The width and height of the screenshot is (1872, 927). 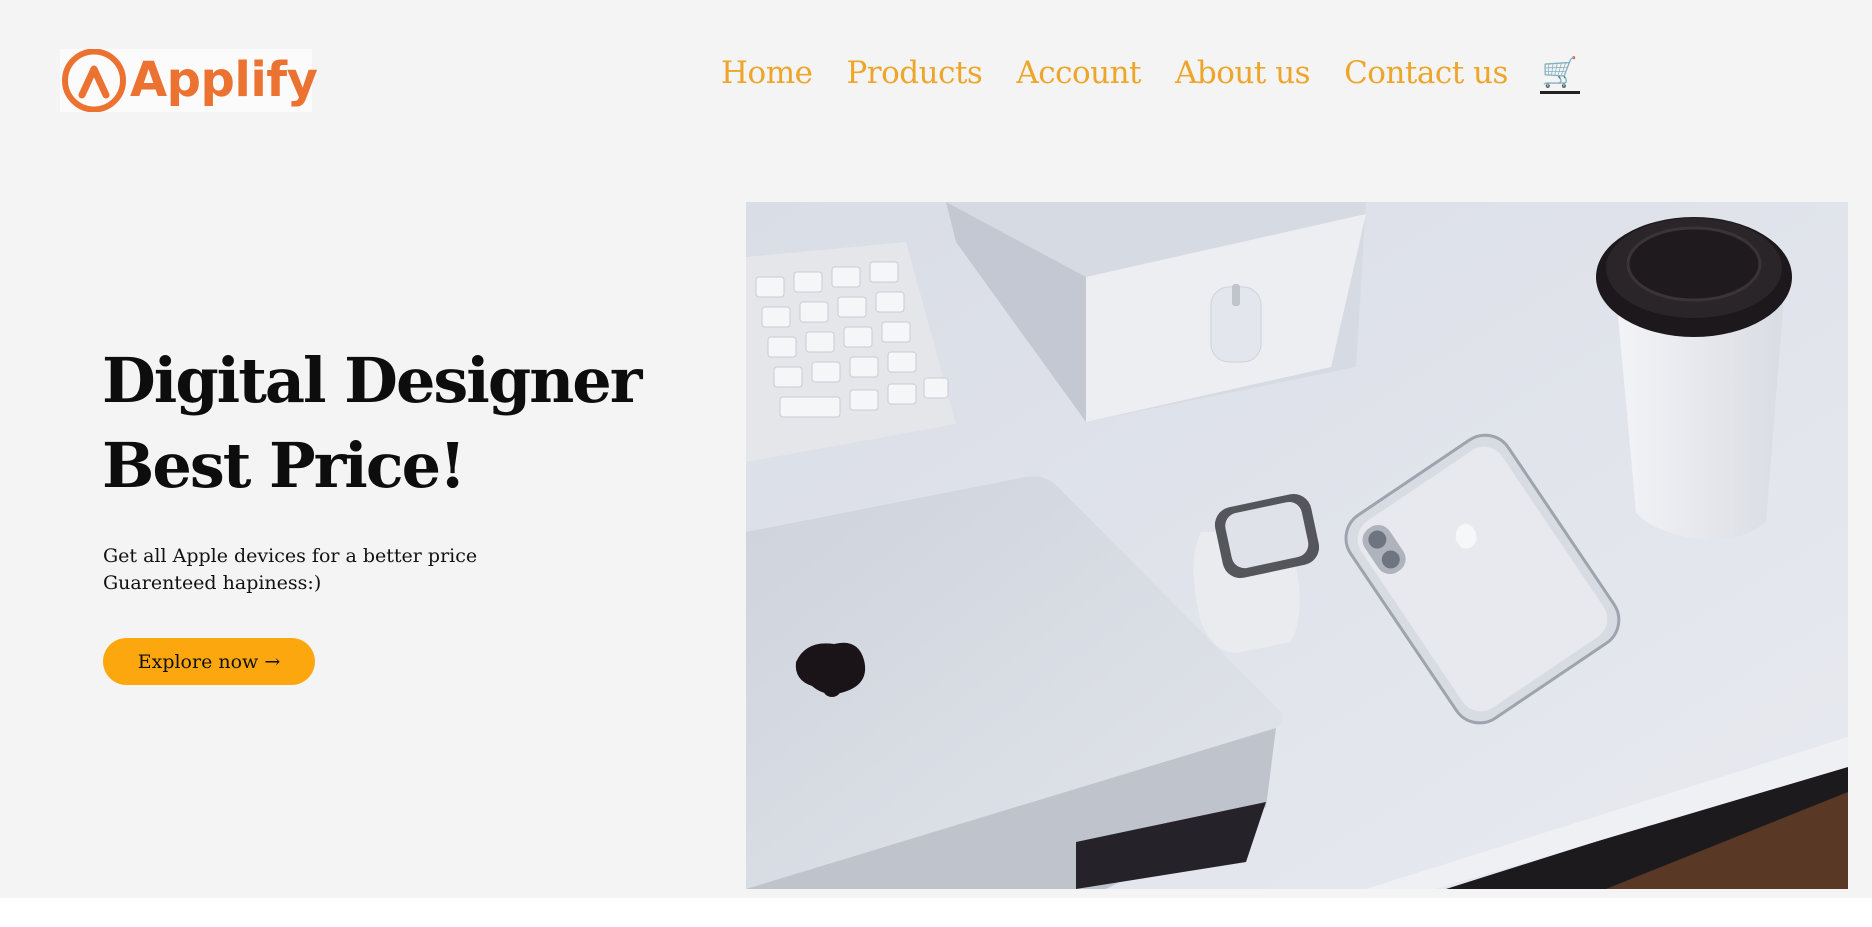 I want to click on brand-name: Applify, so click(x=224, y=80).